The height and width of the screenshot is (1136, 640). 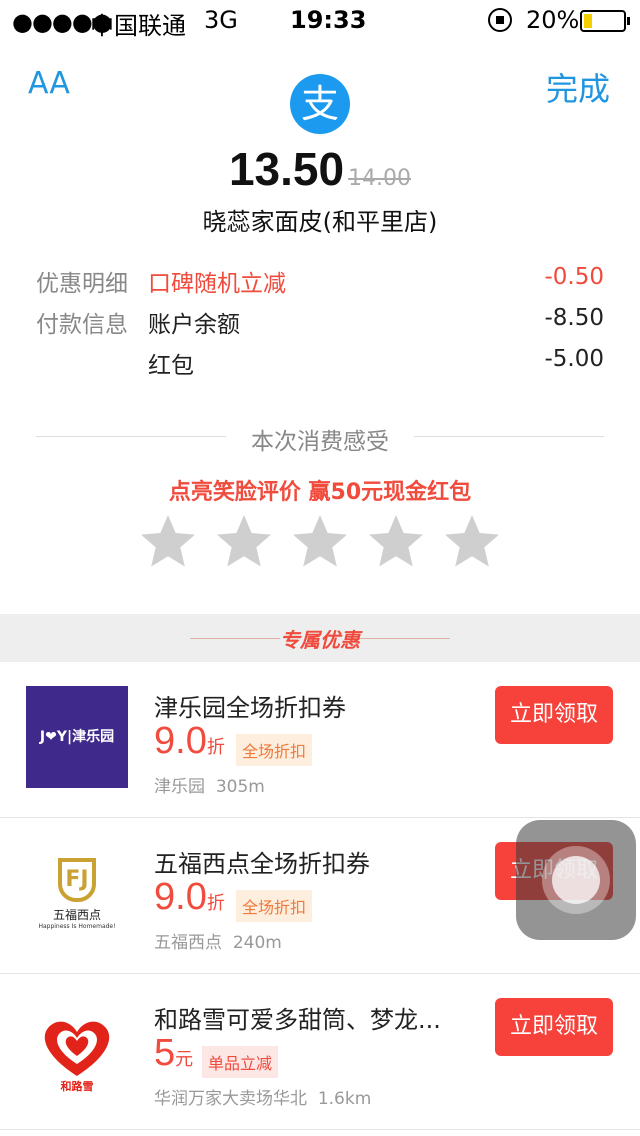 I want to click on wufu-logo-slogan: Happiness Is Homemade!, so click(x=77, y=926).